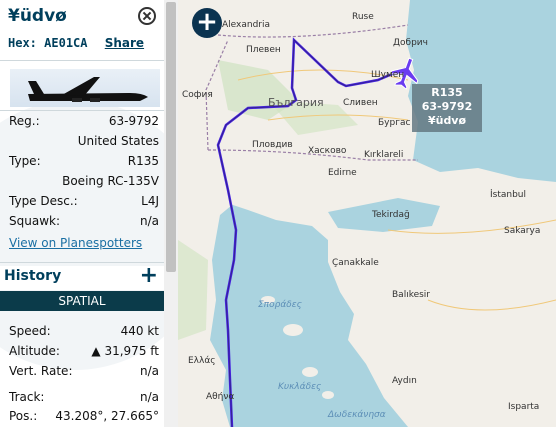 This screenshot has height=427, width=556. I want to click on map-label: Κυκλάδες, so click(300, 387).